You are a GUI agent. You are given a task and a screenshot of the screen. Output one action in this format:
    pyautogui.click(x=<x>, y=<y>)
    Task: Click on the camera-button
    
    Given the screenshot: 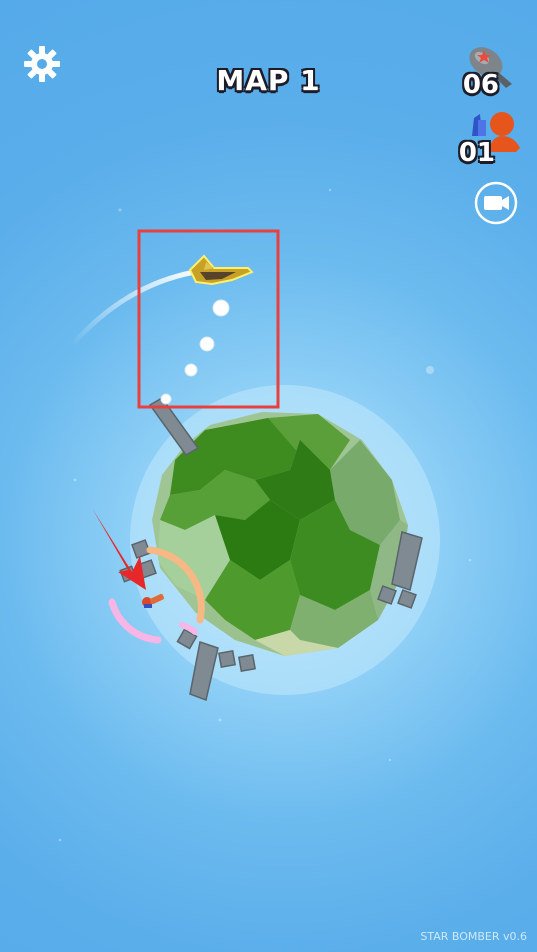 What is the action you would take?
    pyautogui.click(x=496, y=203)
    